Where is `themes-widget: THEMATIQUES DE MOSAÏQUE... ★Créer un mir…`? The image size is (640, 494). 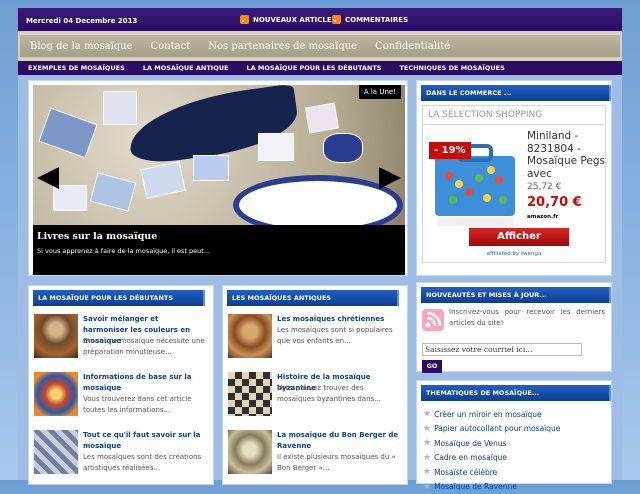 themes-widget: THEMATIQUES DE MOSAÏQUE... ★Créer un mir… is located at coordinates (514, 432).